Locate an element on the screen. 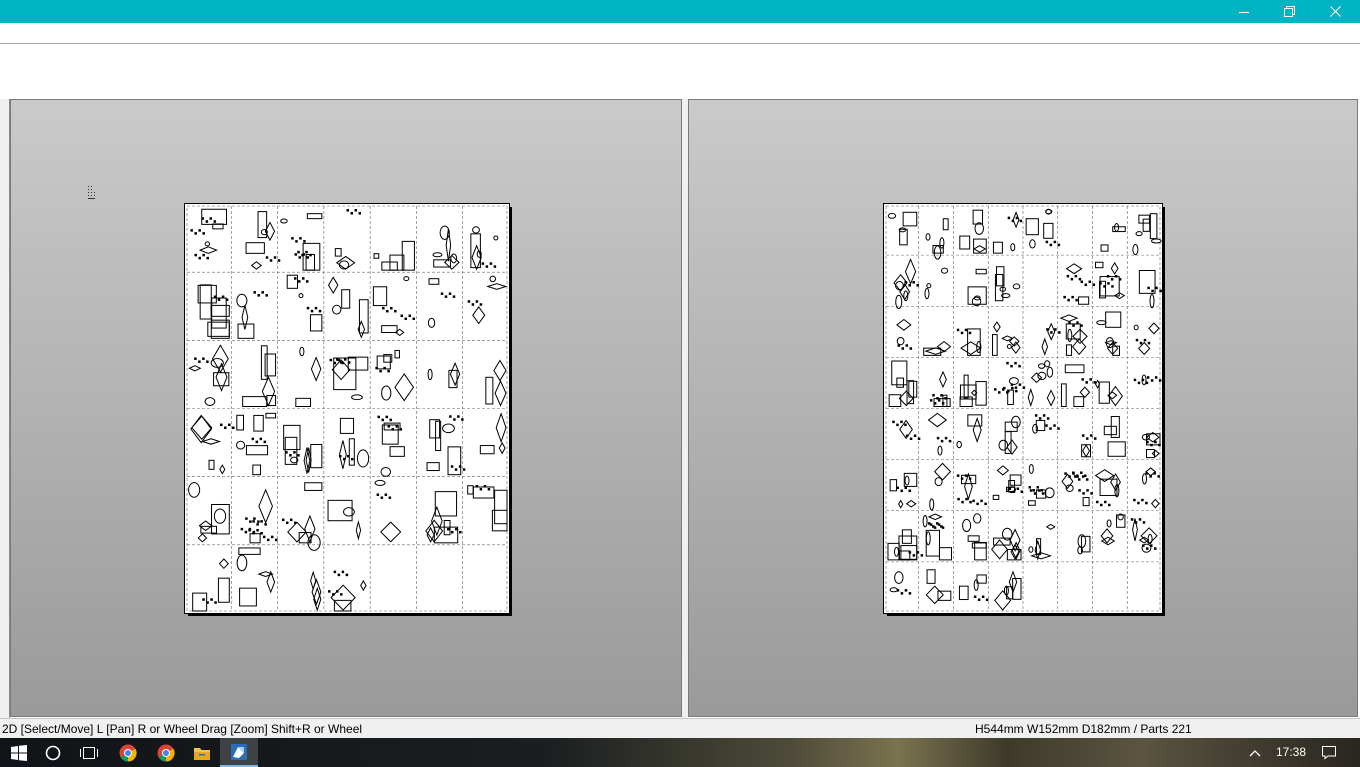 Image resolution: width=1360 pixels, height=767 pixels. file-explorer-button is located at coordinates (202, 752).